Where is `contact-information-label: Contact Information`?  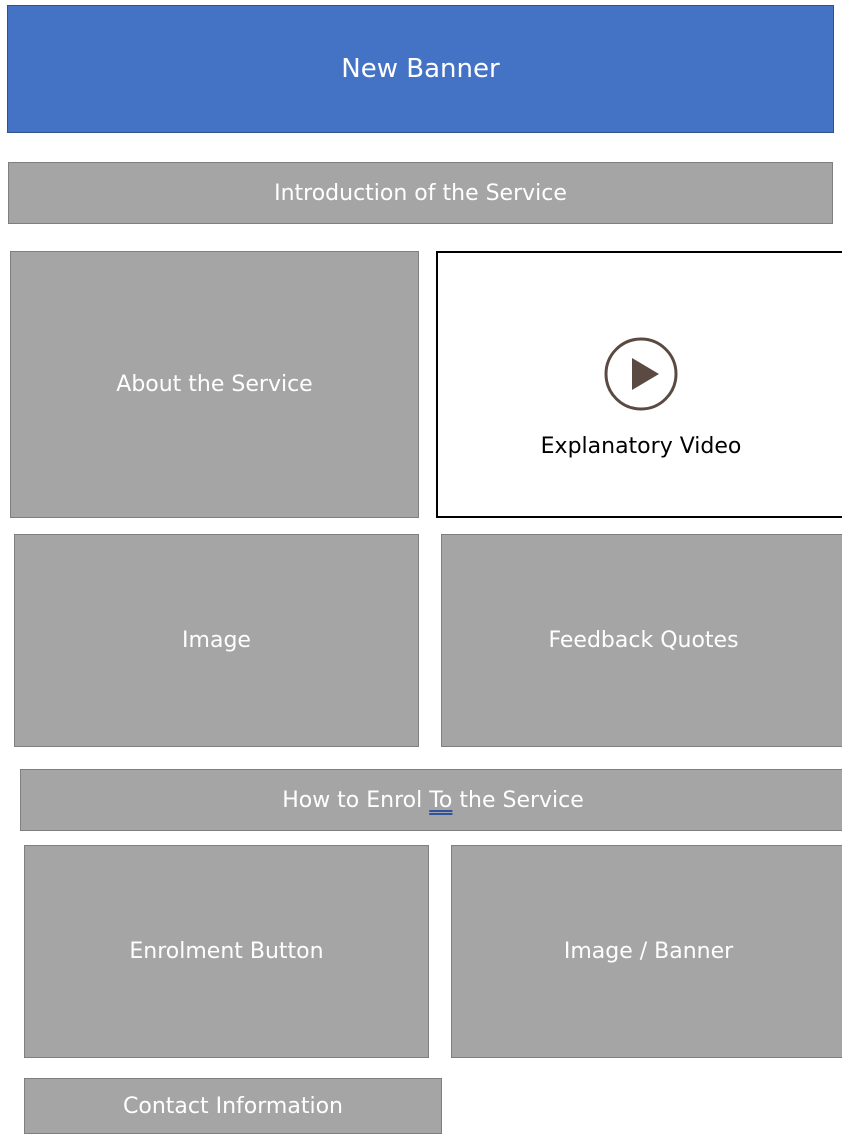
contact-information-label: Contact Information is located at coordinates (233, 1106).